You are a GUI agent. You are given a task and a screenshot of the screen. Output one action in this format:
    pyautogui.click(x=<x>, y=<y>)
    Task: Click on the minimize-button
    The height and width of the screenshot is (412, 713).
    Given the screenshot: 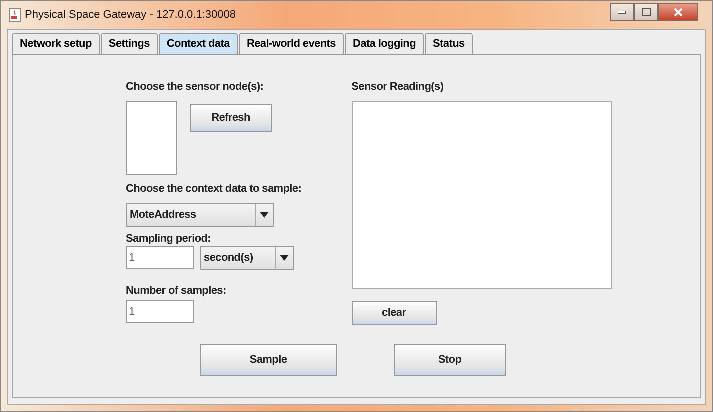 What is the action you would take?
    pyautogui.click(x=622, y=12)
    